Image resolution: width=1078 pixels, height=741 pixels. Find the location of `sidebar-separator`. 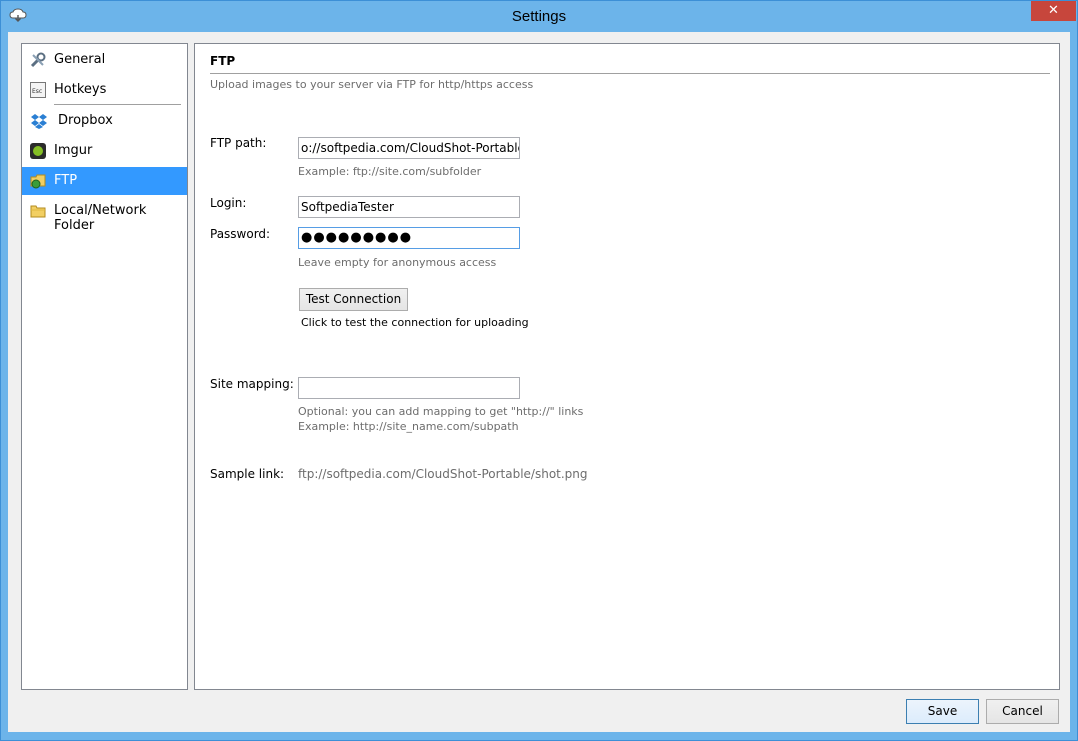

sidebar-separator is located at coordinates (117, 104).